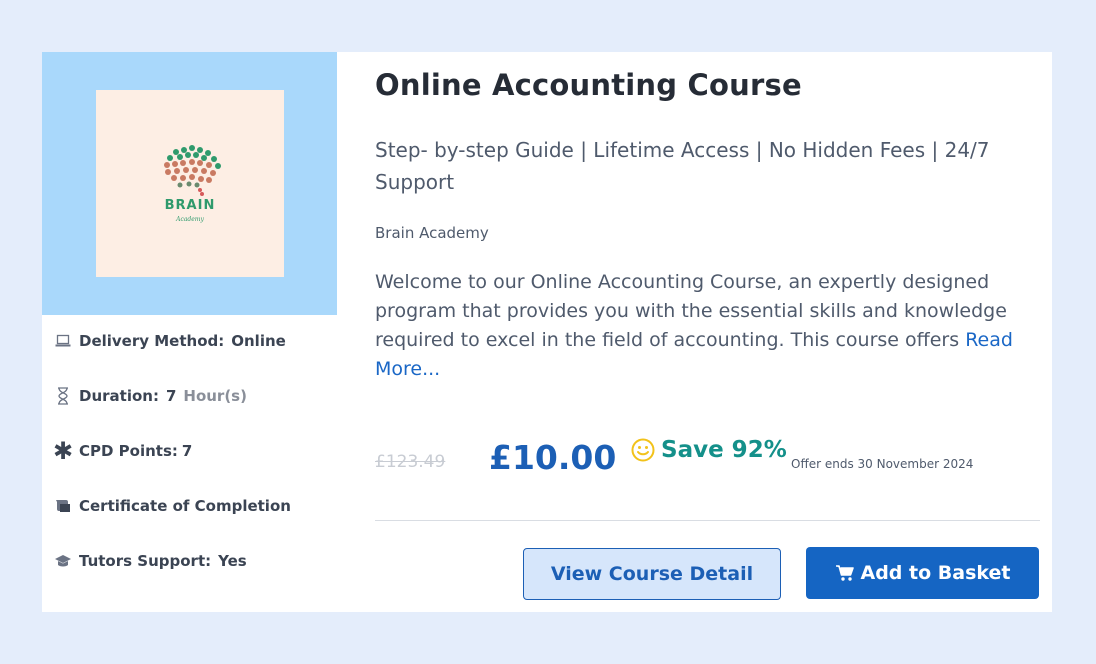  Describe the element at coordinates (410, 462) in the screenshot. I see `old-price: £123.49` at that location.